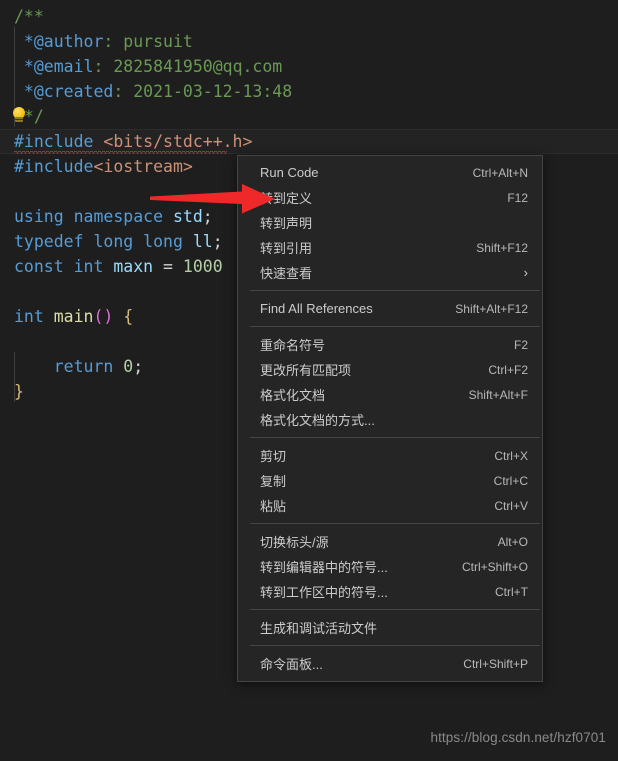 The image size is (618, 761). Describe the element at coordinates (68, 316) in the screenshot. I see `token-main-function: main` at that location.